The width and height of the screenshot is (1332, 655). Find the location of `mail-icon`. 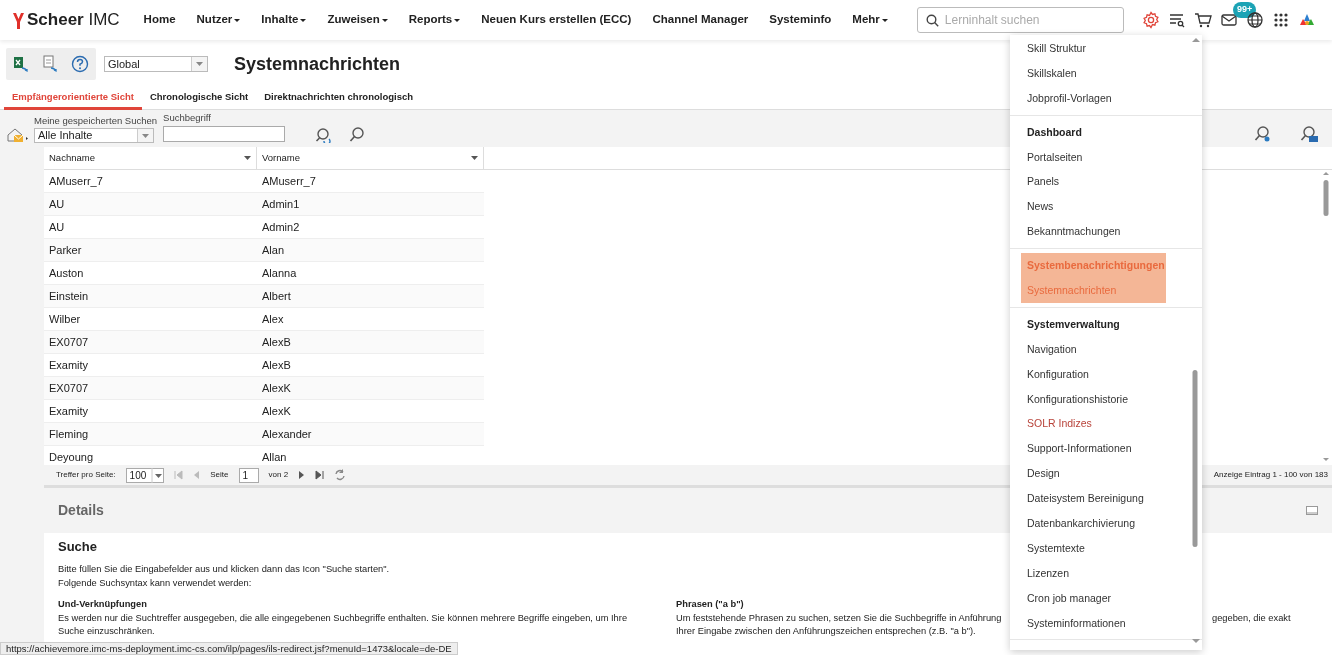

mail-icon is located at coordinates (1228, 20).